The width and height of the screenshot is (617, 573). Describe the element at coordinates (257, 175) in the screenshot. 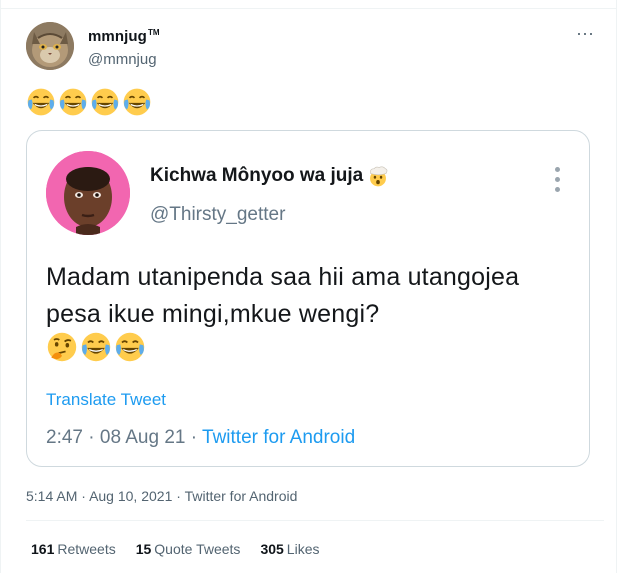

I see `quoted-author-name-text: Kichwa Mônyoo wa juja` at that location.